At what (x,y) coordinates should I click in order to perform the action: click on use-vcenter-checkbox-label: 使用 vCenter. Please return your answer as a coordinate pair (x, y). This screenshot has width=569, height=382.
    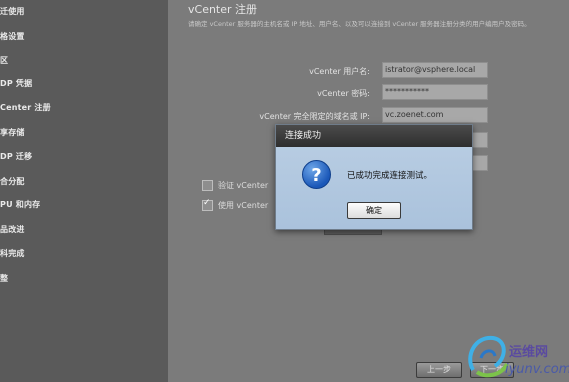
    Looking at the image, I should click on (243, 205).